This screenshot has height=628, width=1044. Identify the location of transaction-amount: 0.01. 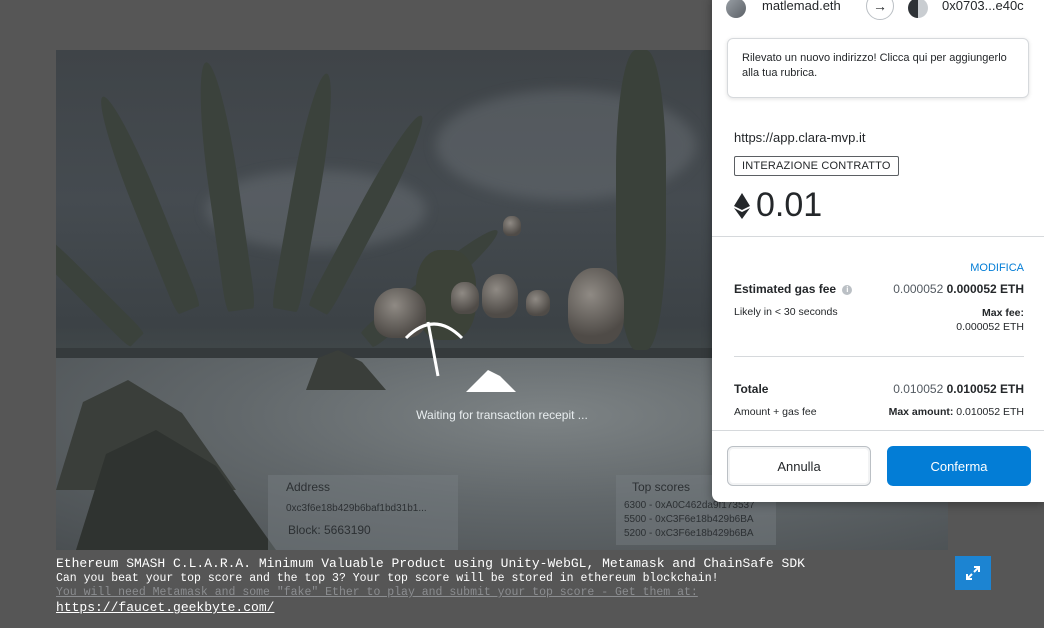
(778, 205).